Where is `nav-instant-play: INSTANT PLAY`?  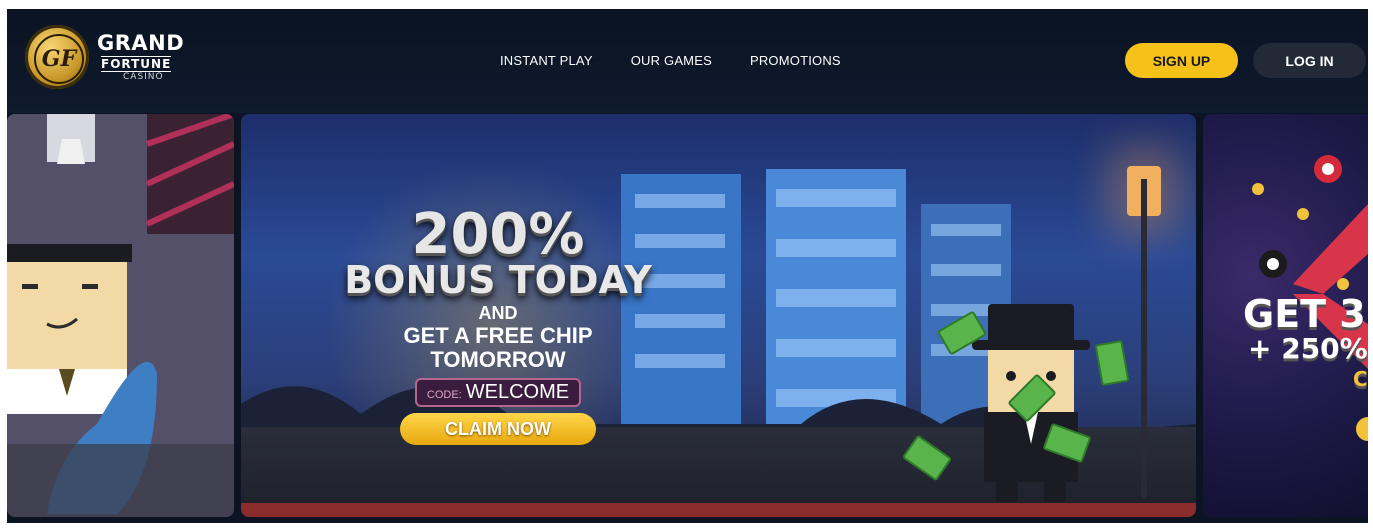 nav-instant-play: INSTANT PLAY is located at coordinates (546, 60).